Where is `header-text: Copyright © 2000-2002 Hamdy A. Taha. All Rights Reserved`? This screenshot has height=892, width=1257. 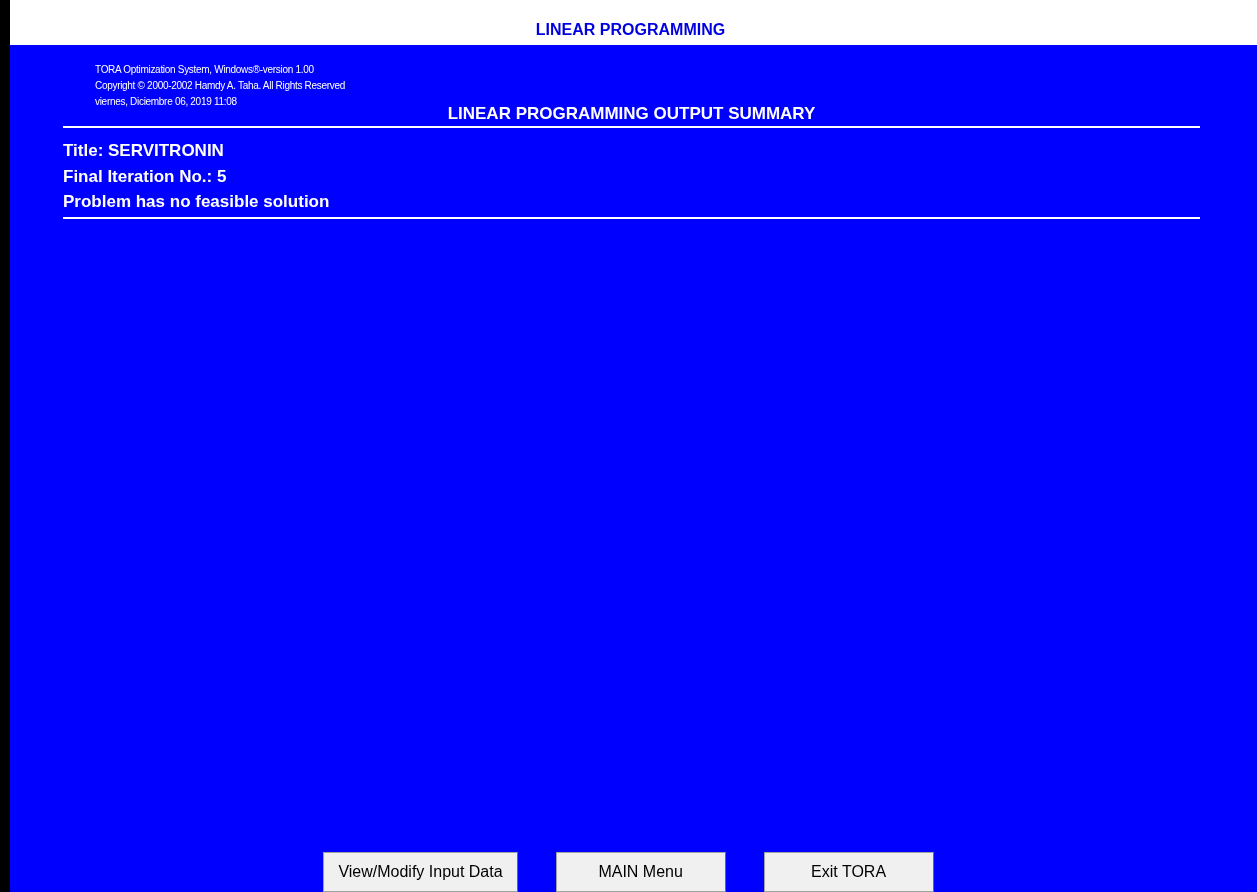
header-text: Copyright © 2000-2002 Hamdy A. Taha. All Rights Reserved is located at coordinates (220, 86).